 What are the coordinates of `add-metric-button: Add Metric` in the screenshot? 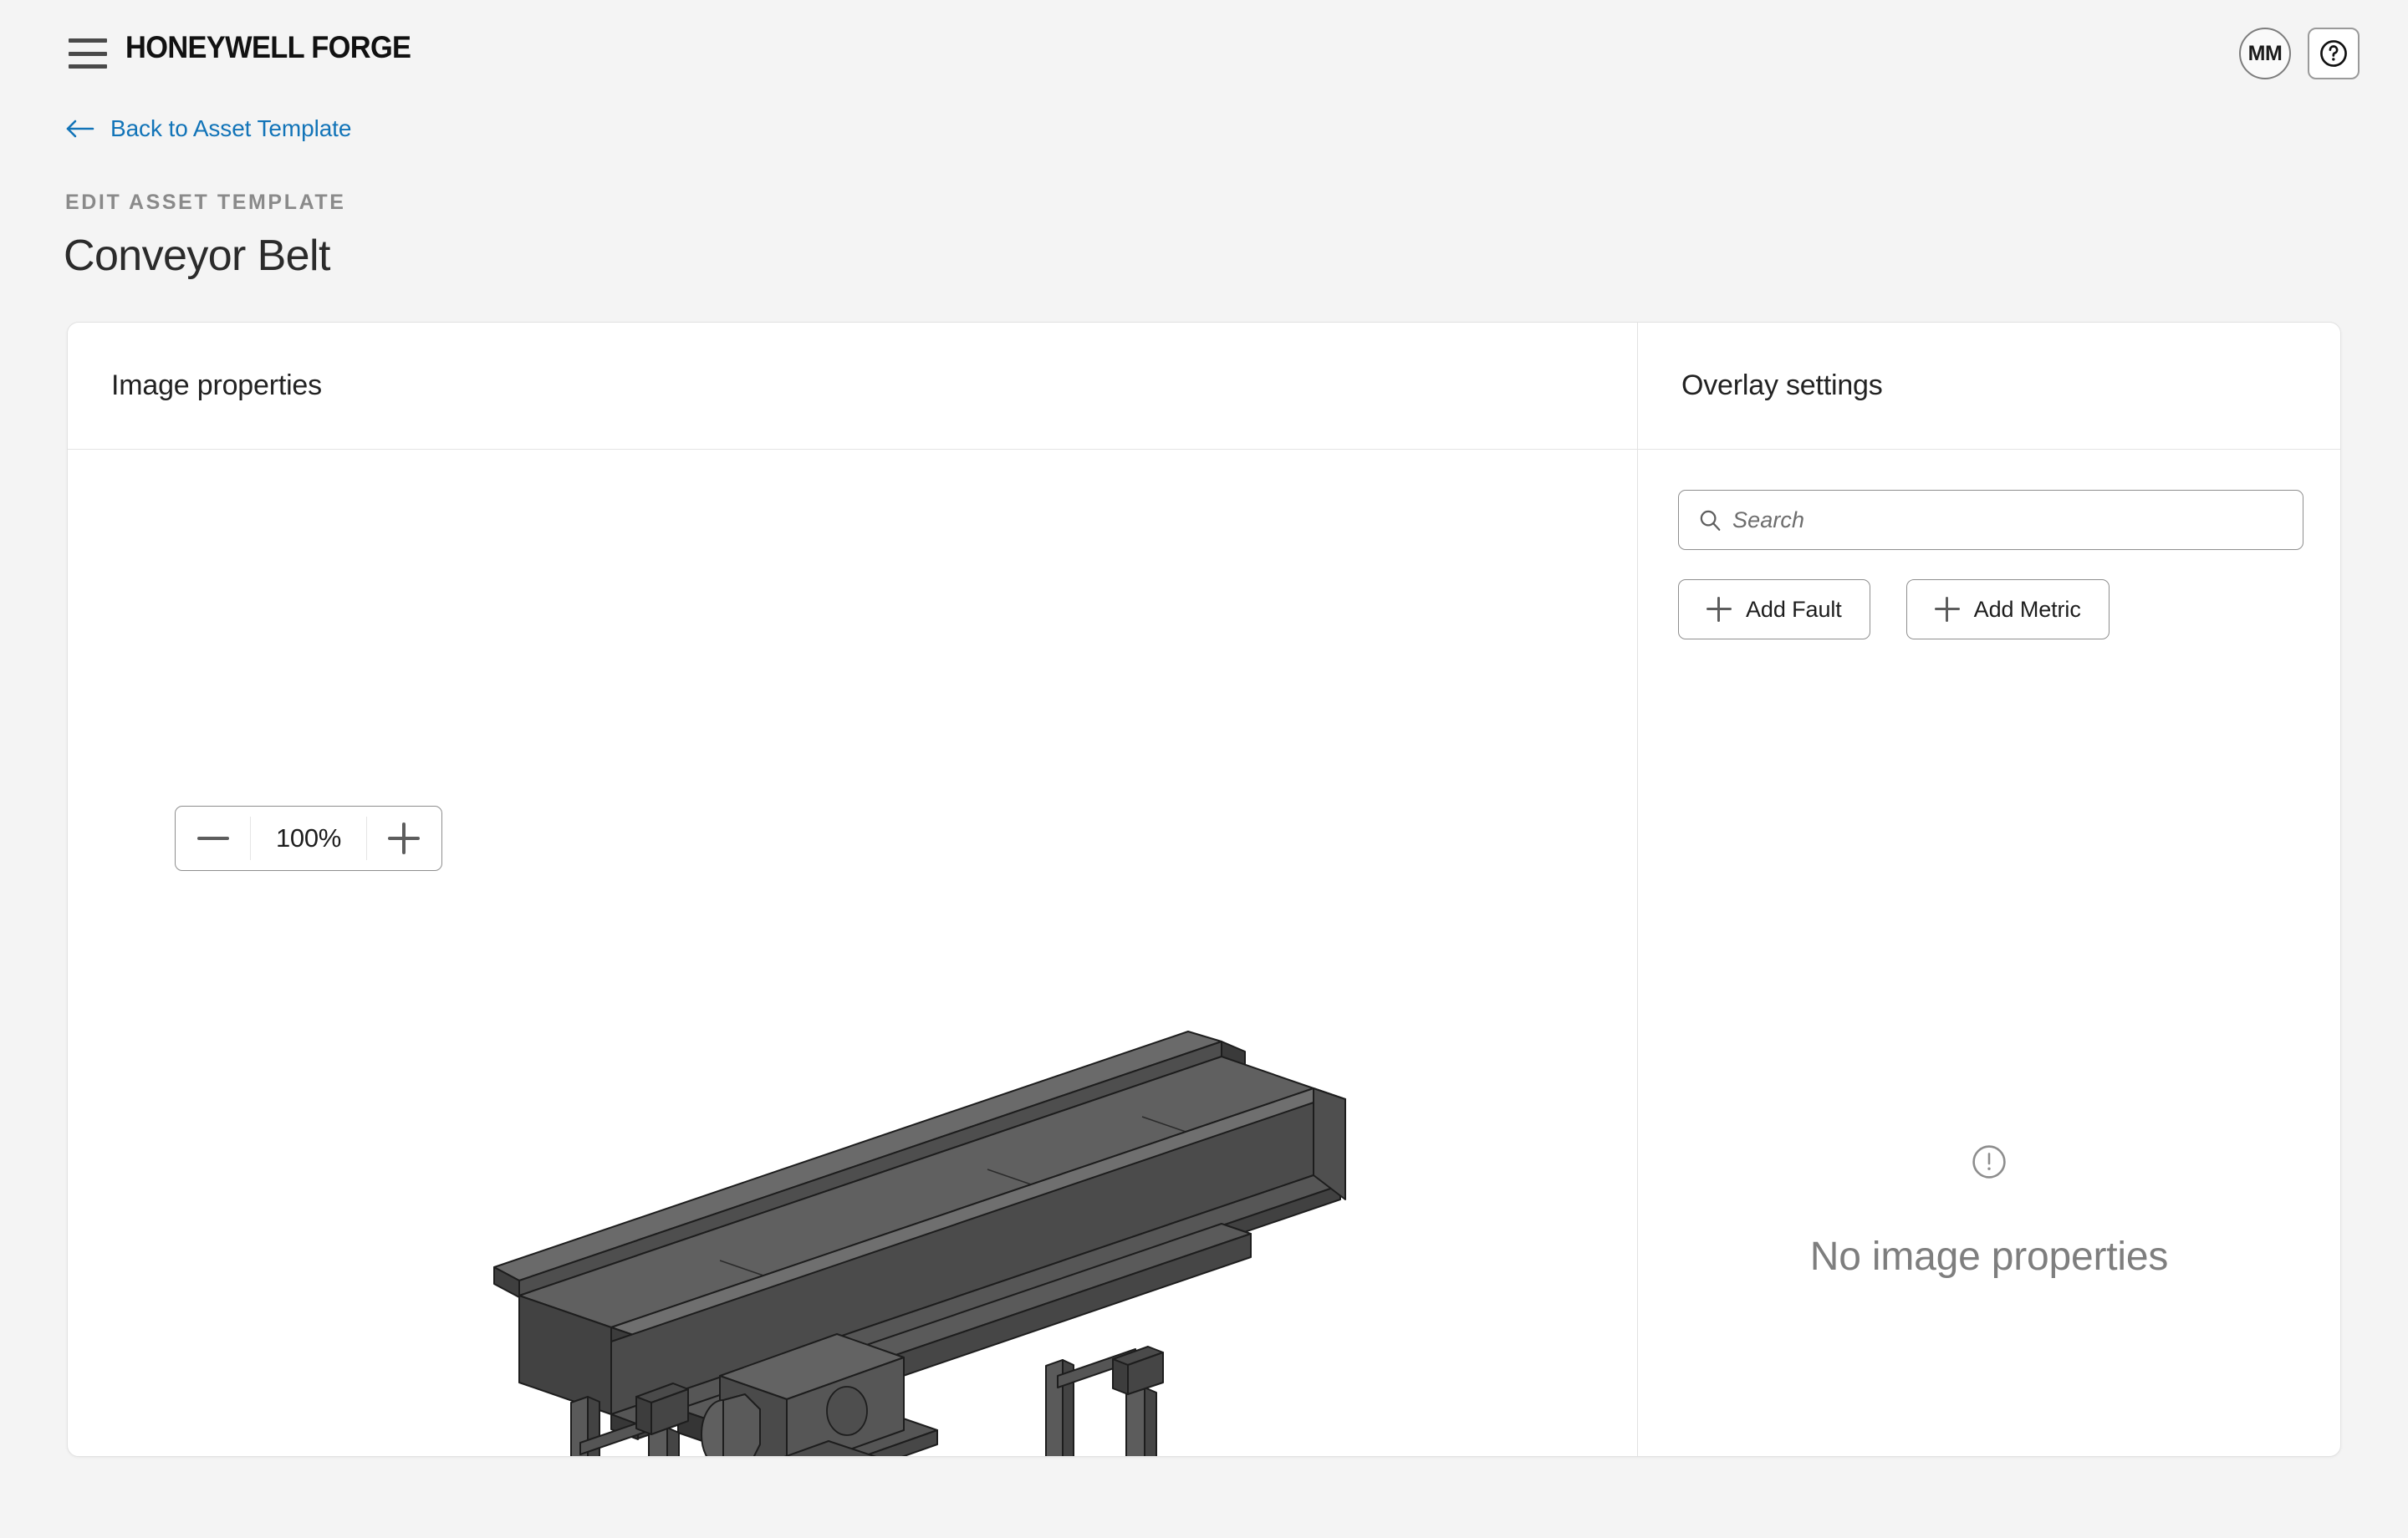 It's located at (2008, 609).